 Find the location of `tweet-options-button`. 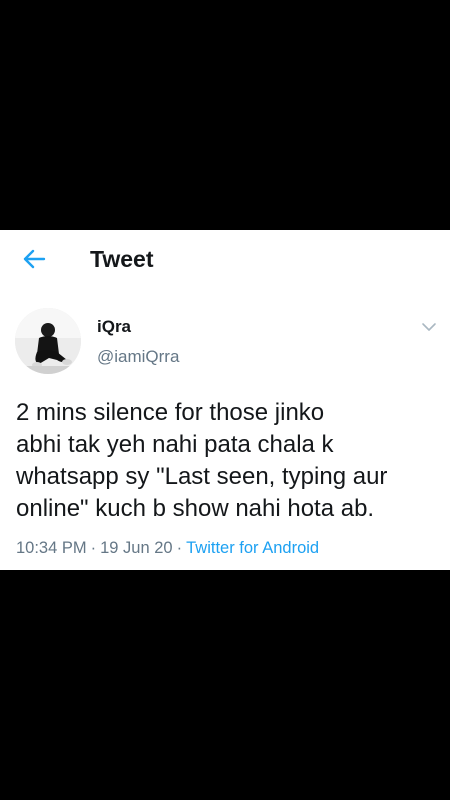

tweet-options-button is located at coordinates (429, 327).